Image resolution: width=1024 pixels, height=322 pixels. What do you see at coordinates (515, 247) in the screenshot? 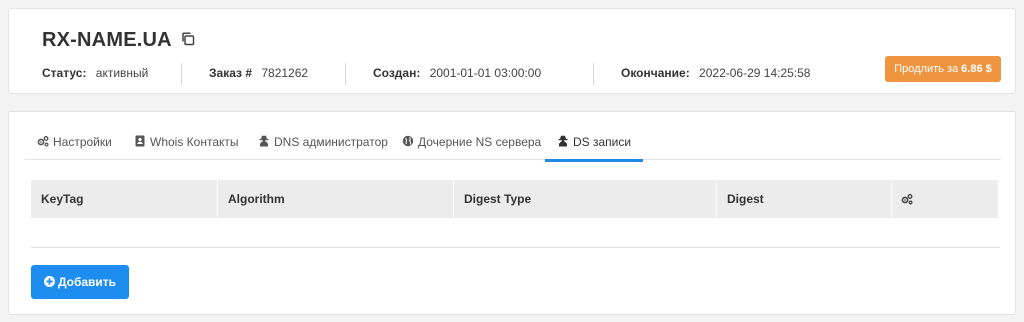
I see `table-bottom-divider` at bounding box center [515, 247].